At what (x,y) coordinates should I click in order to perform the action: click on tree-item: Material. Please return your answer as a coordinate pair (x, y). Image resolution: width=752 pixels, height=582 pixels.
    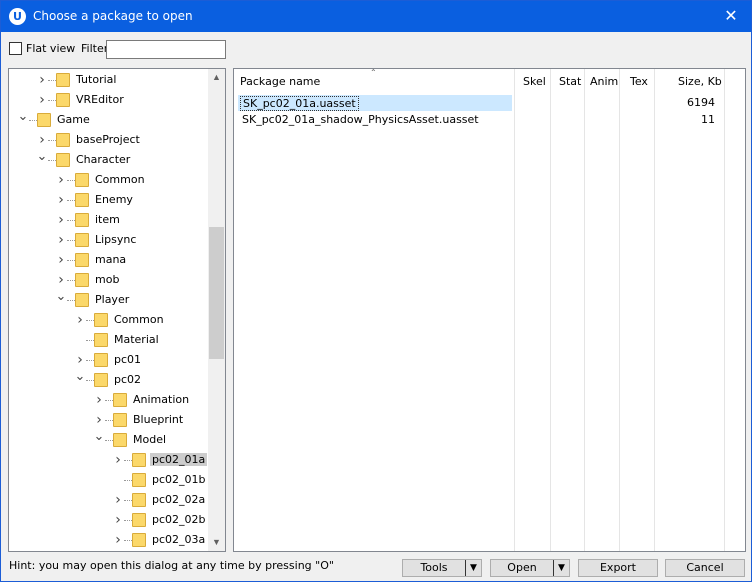
    Looking at the image, I should click on (149, 340).